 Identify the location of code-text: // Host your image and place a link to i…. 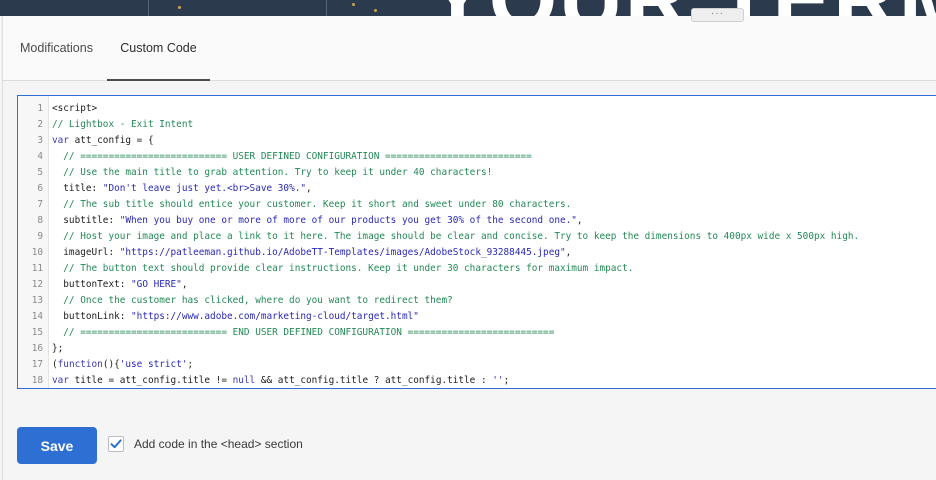
(455, 237).